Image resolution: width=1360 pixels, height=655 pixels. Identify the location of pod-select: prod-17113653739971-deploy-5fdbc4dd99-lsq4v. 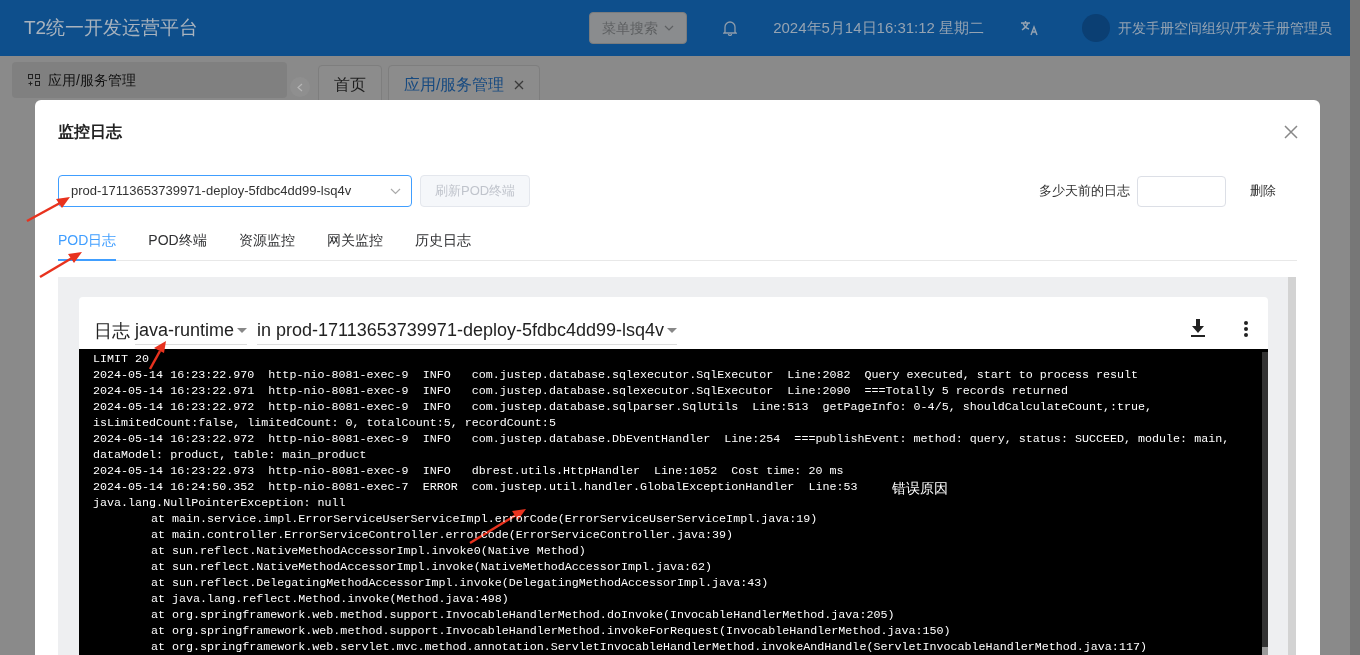
(235, 191).